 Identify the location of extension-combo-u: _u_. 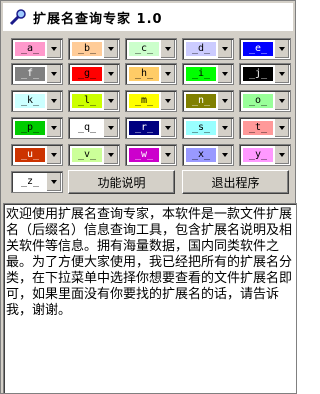
(37, 155).